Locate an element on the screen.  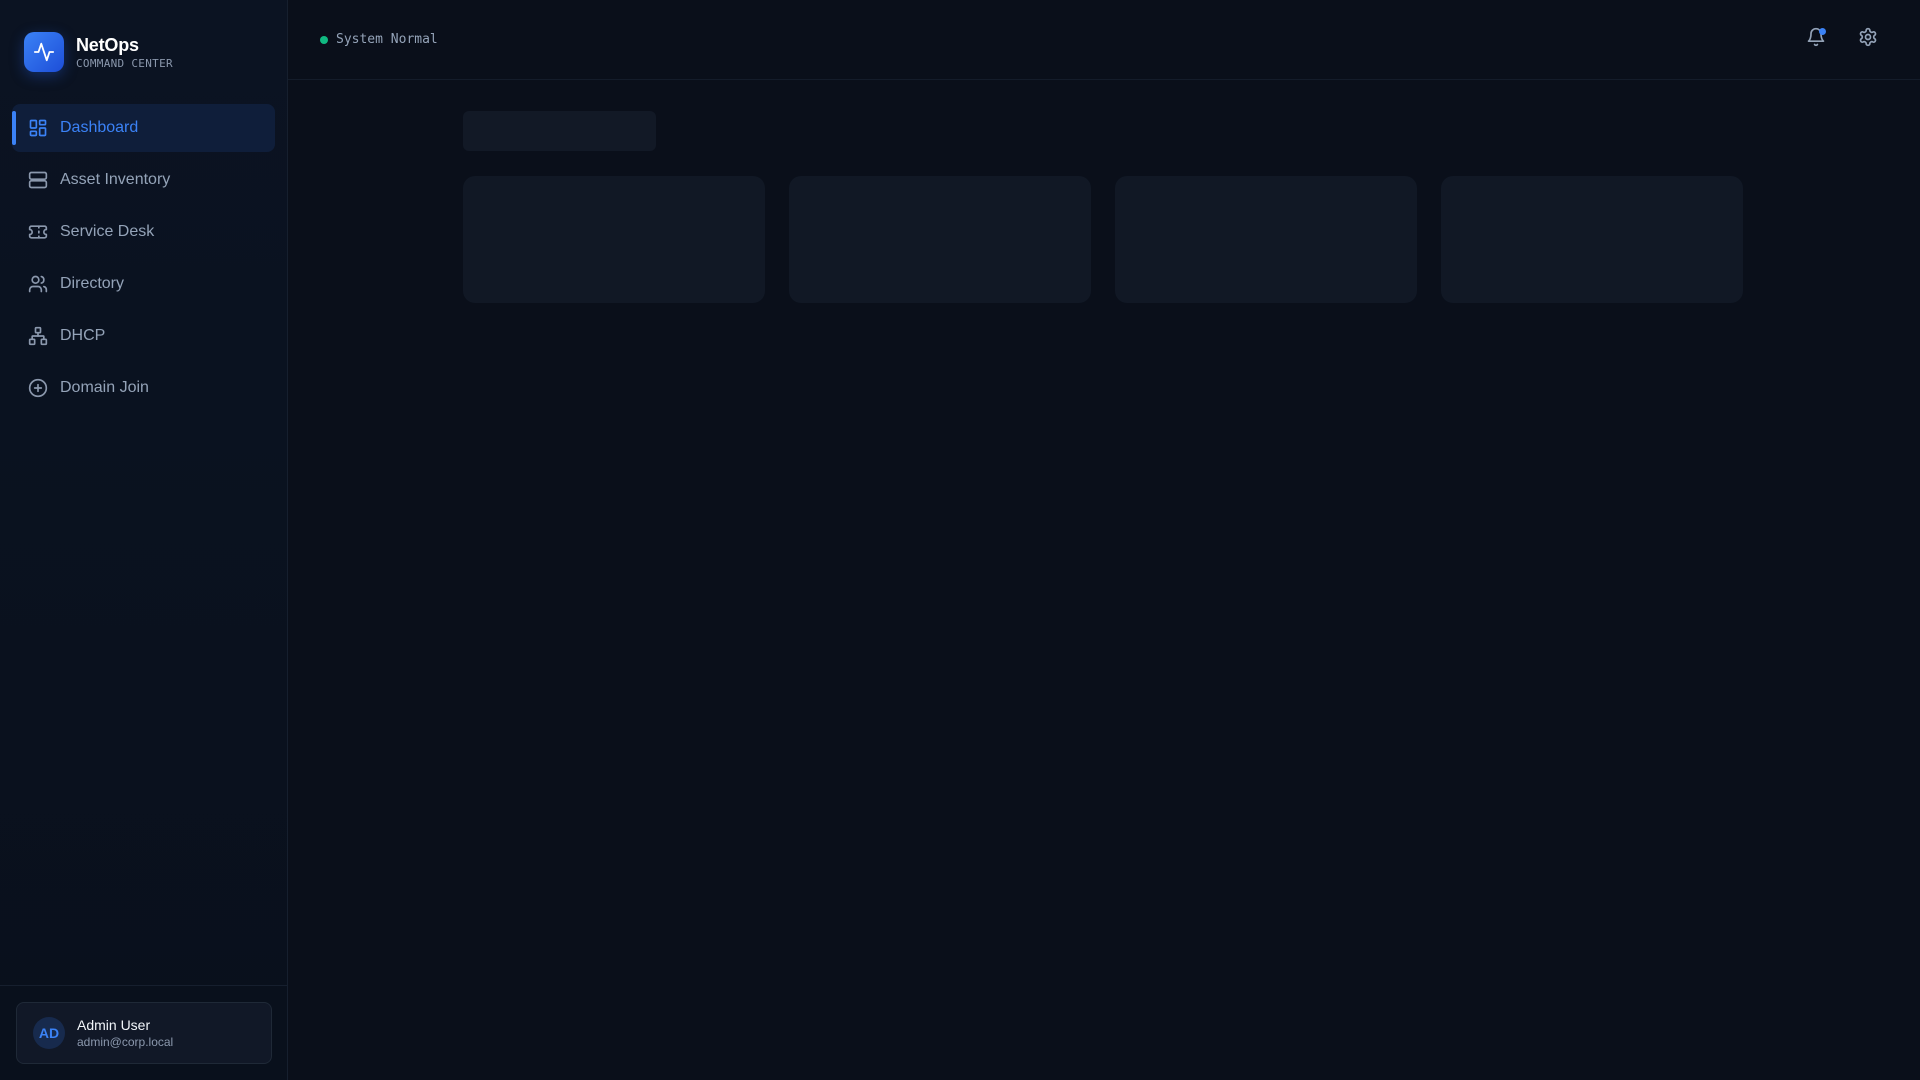
sidebar-item-dhcp: DHCP is located at coordinates (143, 336).